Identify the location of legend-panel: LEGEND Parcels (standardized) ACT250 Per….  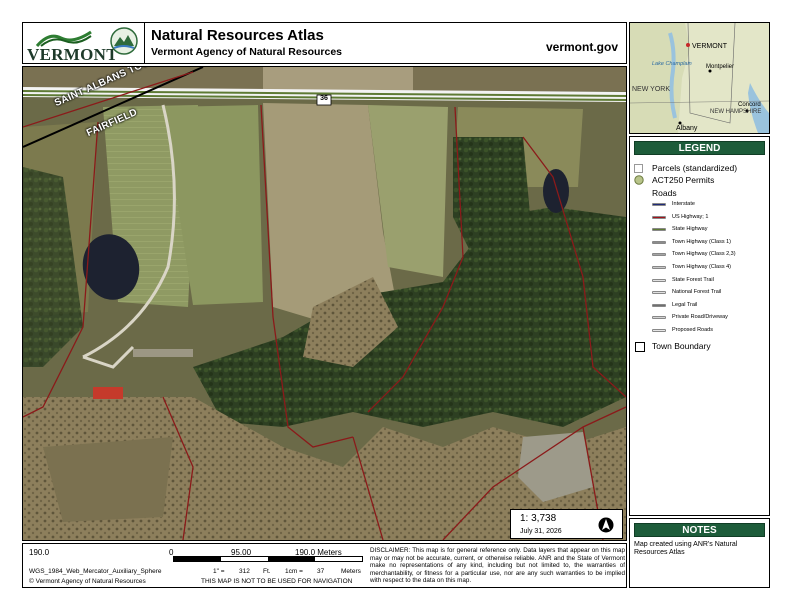
(699, 326).